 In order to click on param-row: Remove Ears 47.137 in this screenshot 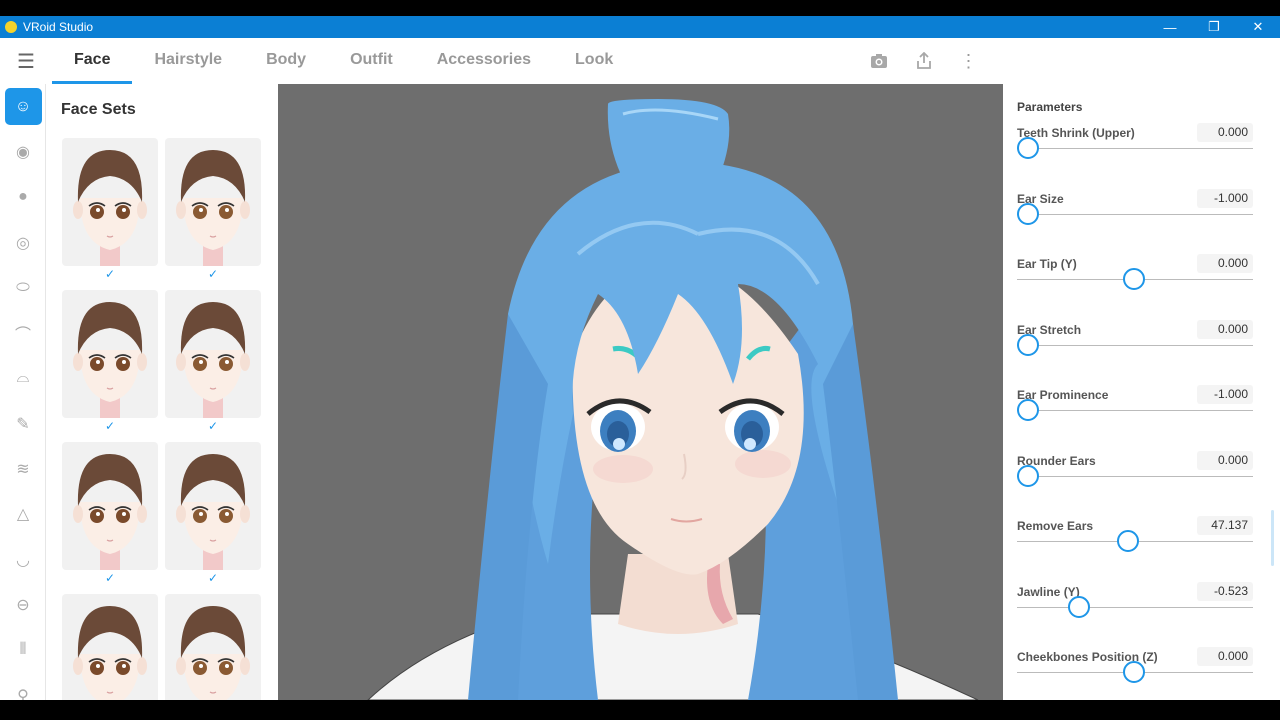, I will do `click(1135, 547)`.